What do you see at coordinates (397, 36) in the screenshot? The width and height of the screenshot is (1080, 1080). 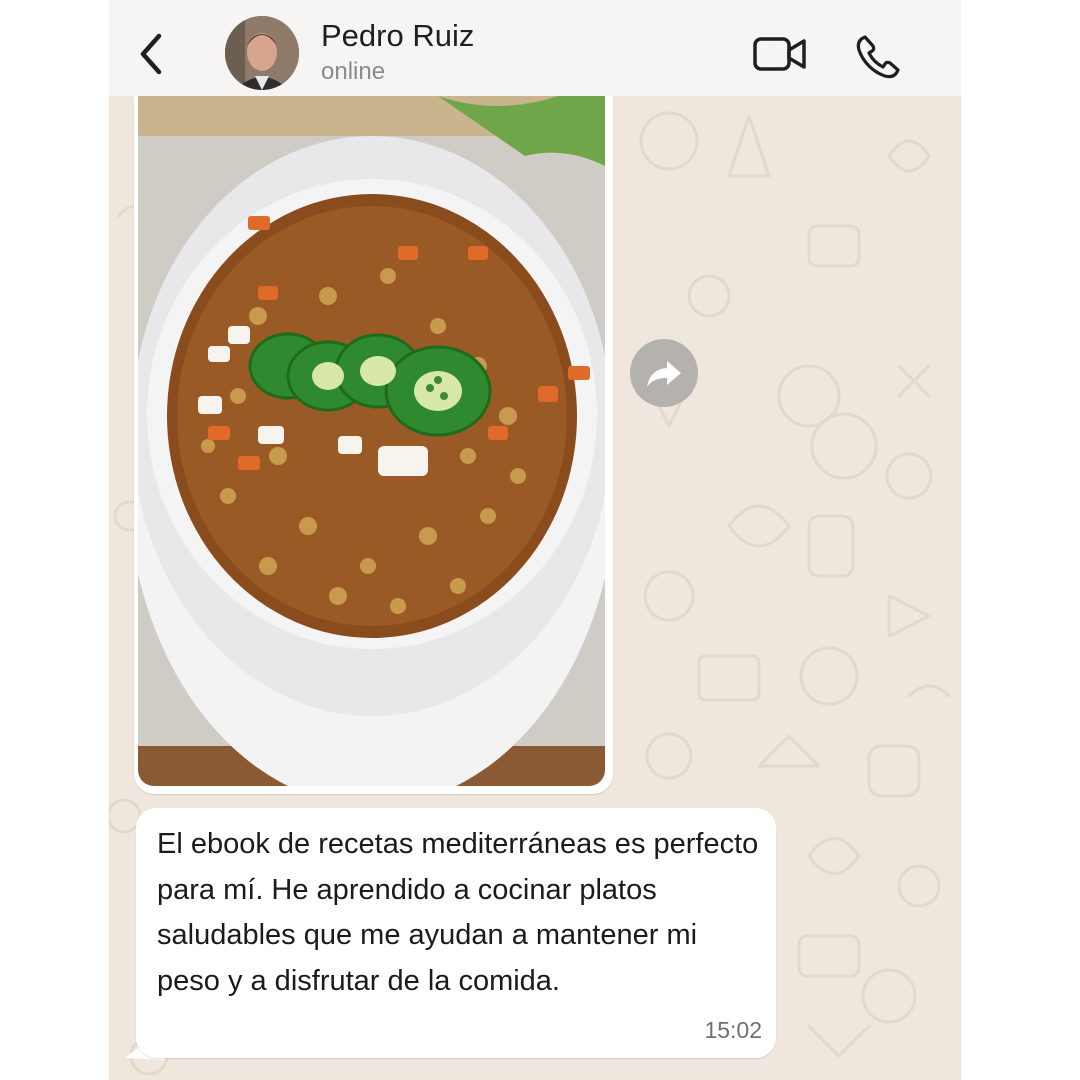 I see `contact-name: Pedro Ruiz` at bounding box center [397, 36].